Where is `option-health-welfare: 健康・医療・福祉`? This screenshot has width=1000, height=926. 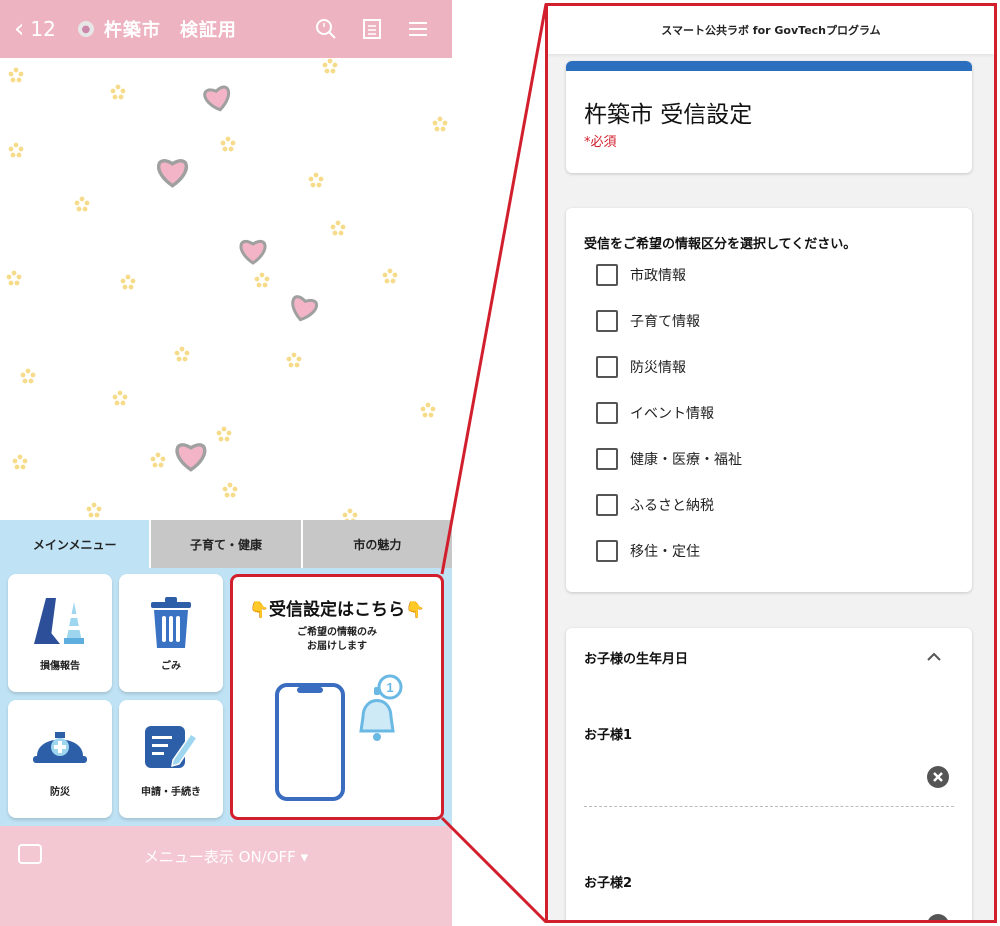
option-health-welfare: 健康・医療・福祉 is located at coordinates (669, 459).